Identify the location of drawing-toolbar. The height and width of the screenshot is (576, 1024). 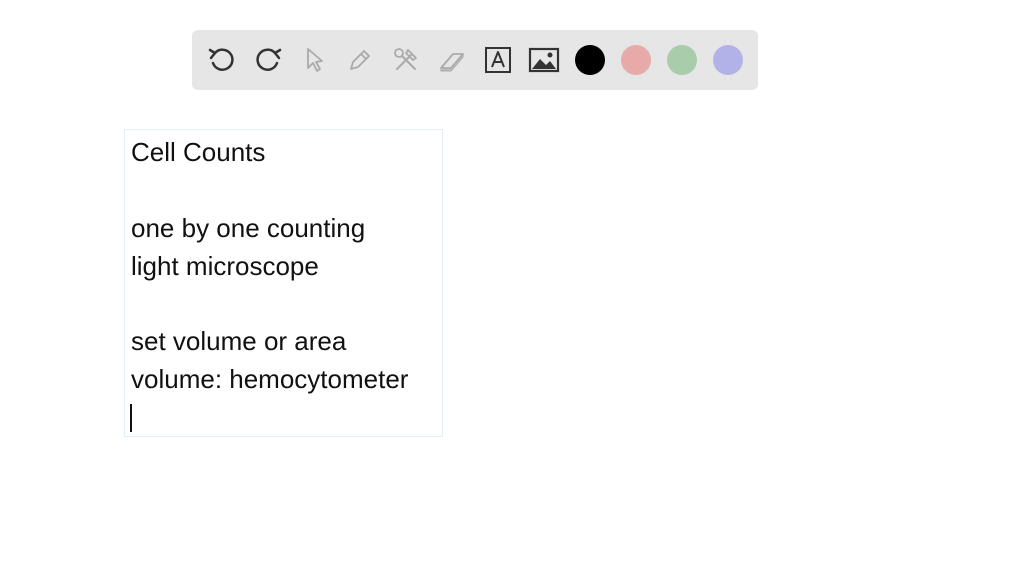
(475, 60).